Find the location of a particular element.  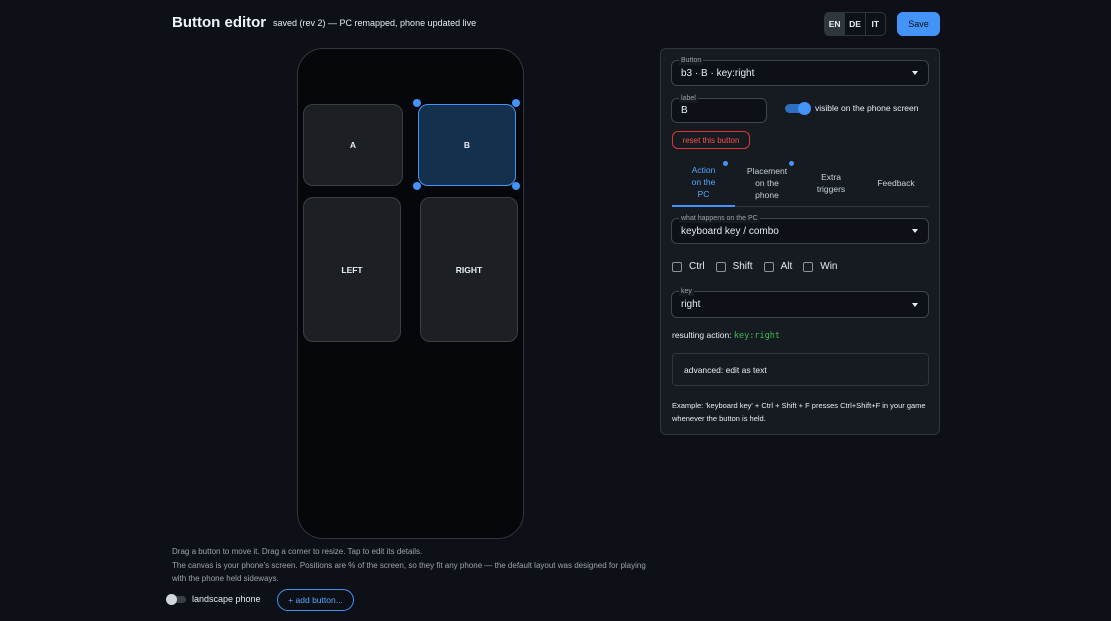

resize-handle-top-left is located at coordinates (417, 103).